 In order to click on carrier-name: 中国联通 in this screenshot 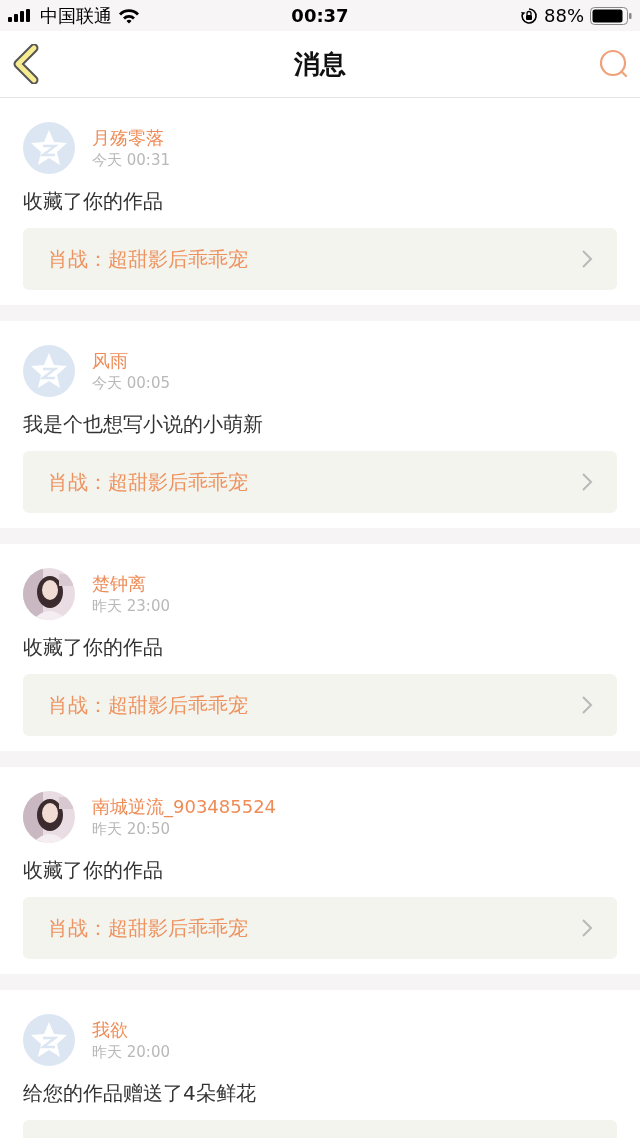, I will do `click(76, 15)`.